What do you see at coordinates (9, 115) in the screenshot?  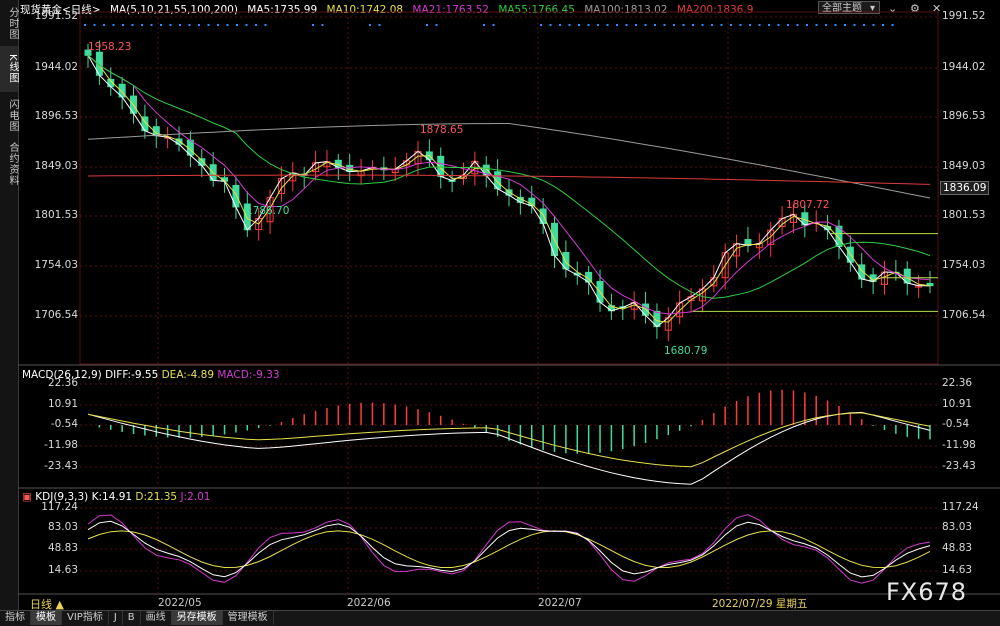 I see `tab-lightning: 闪电图` at bounding box center [9, 115].